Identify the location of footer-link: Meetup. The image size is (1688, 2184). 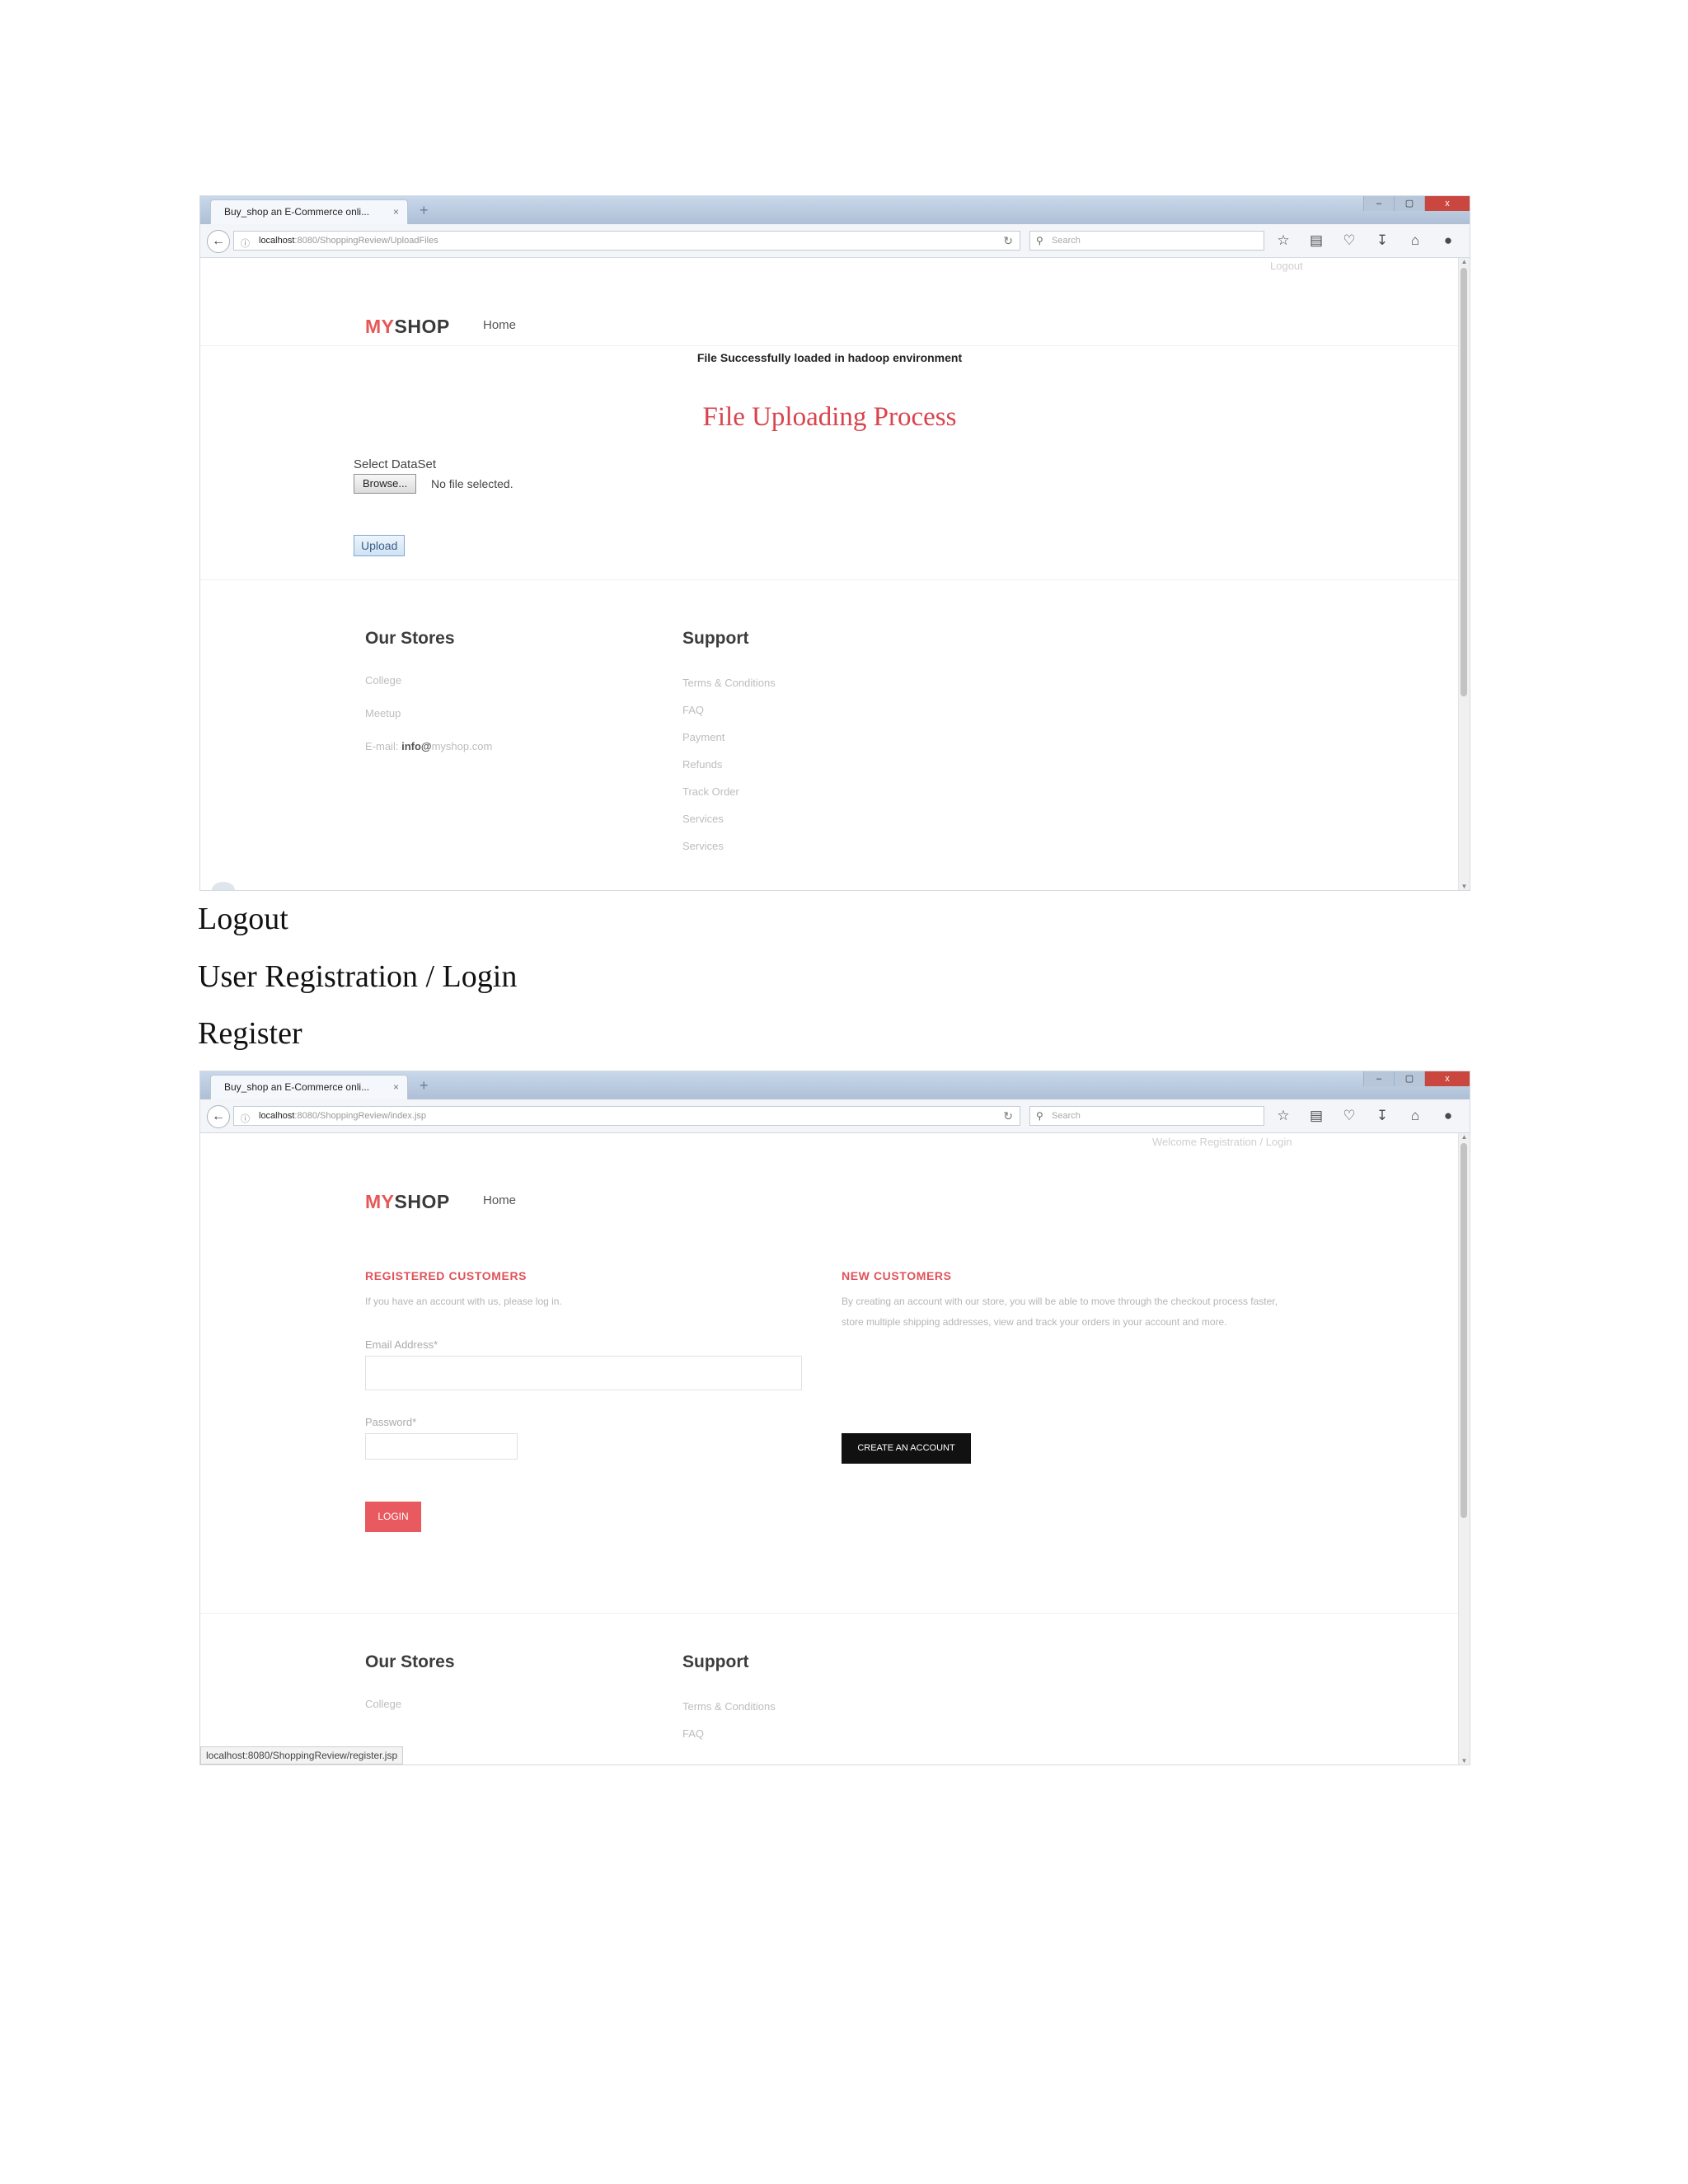
(383, 713).